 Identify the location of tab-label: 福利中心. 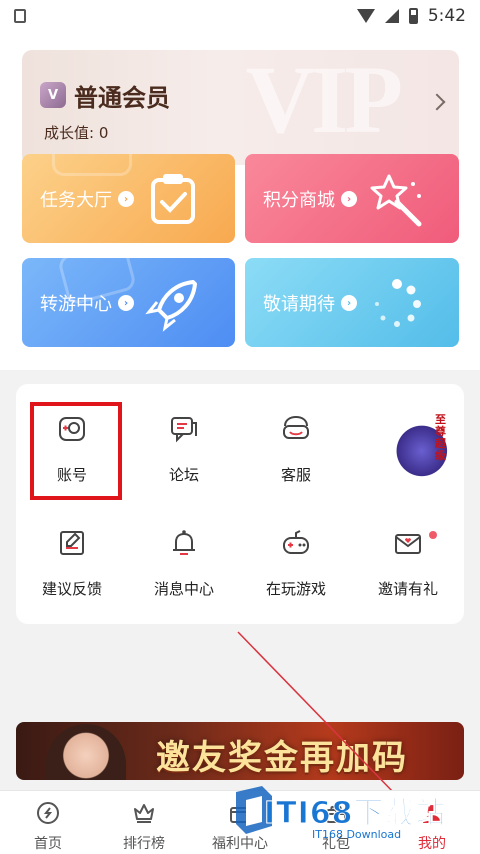
(240, 844).